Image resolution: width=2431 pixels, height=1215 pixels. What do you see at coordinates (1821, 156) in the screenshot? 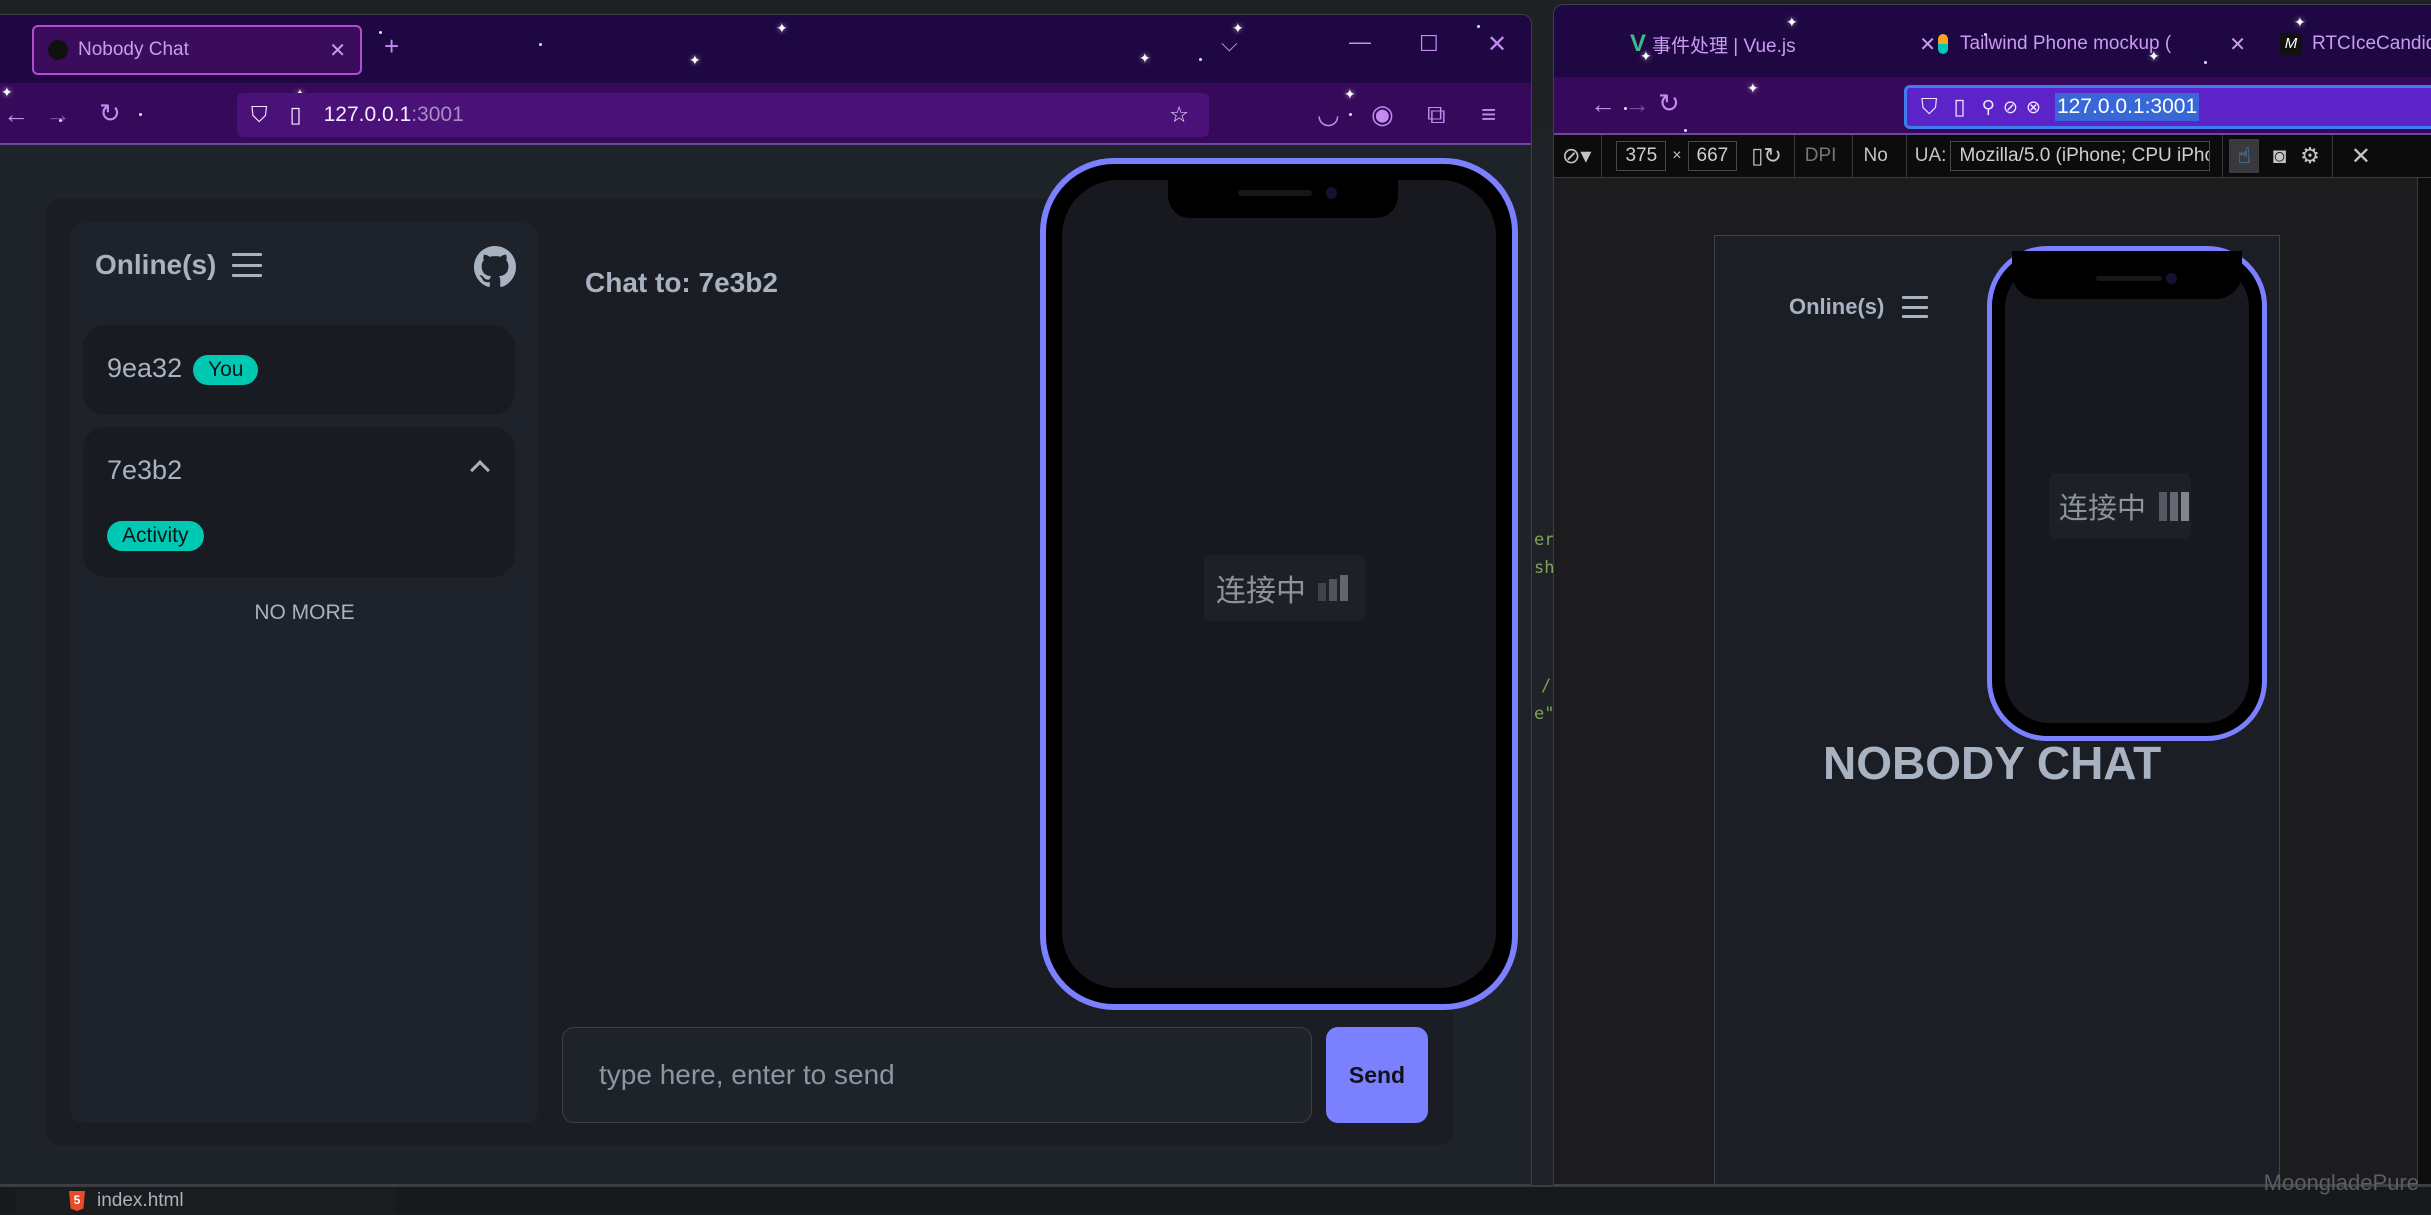
I see `dpi-select: DPI` at bounding box center [1821, 156].